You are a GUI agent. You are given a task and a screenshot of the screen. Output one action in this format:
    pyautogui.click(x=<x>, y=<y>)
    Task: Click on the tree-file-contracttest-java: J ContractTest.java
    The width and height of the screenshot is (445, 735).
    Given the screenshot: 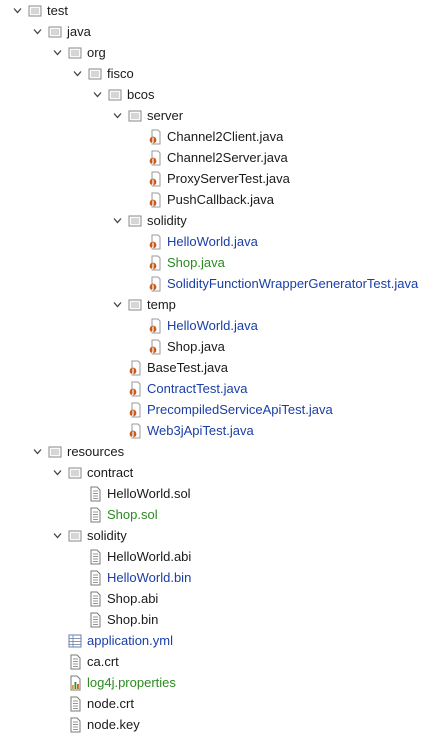 What is the action you would take?
    pyautogui.click(x=187, y=388)
    